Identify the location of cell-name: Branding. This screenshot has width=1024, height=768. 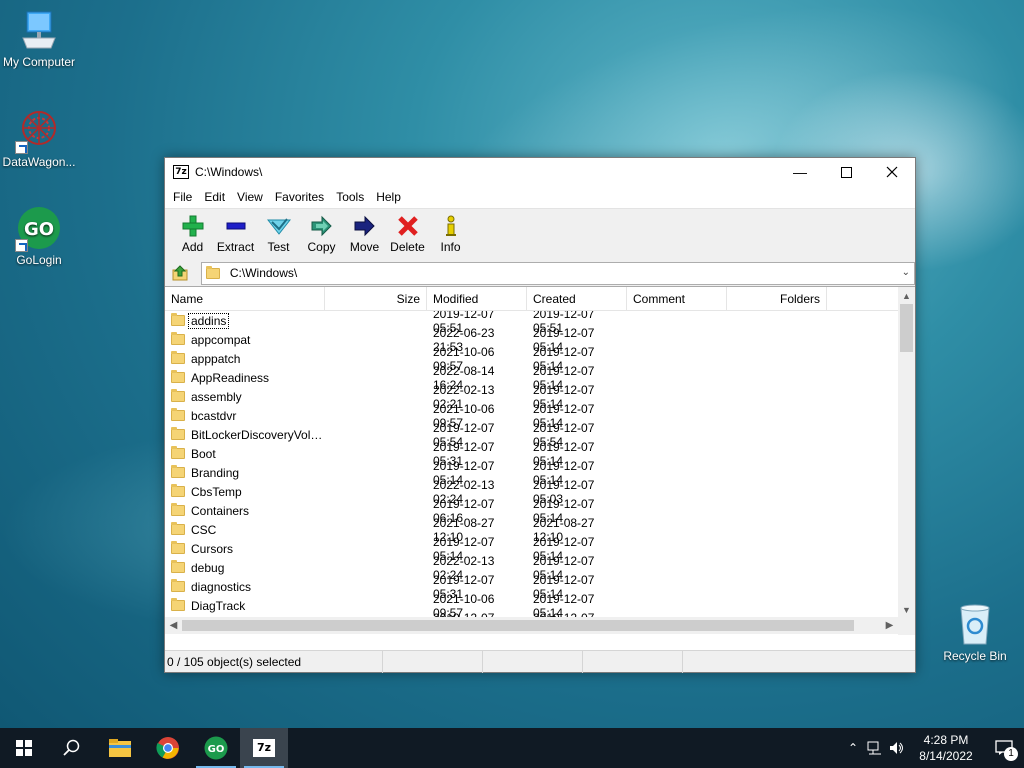
(245, 472).